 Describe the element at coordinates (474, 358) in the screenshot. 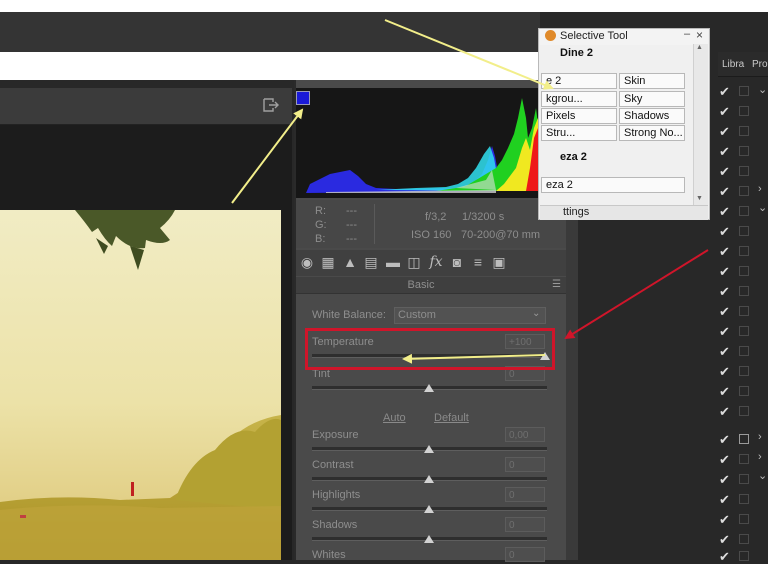

I see `arrow-along-temperature` at that location.